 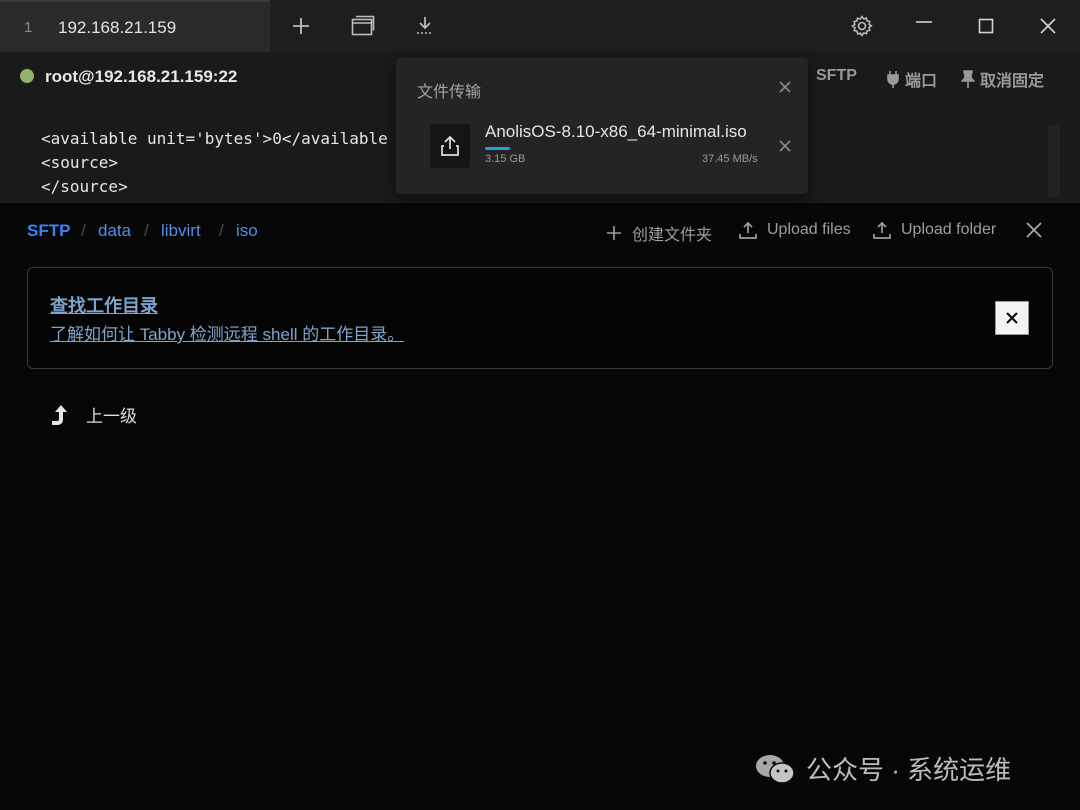 I want to click on terminal-line: <source>, so click(x=80, y=162).